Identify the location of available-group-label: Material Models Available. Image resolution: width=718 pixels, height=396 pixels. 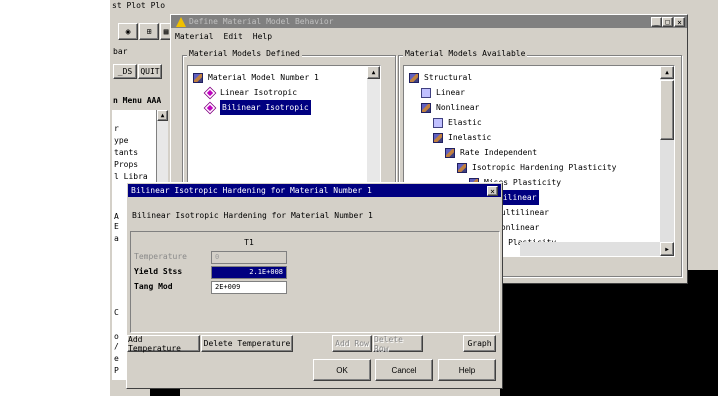
(465, 53).